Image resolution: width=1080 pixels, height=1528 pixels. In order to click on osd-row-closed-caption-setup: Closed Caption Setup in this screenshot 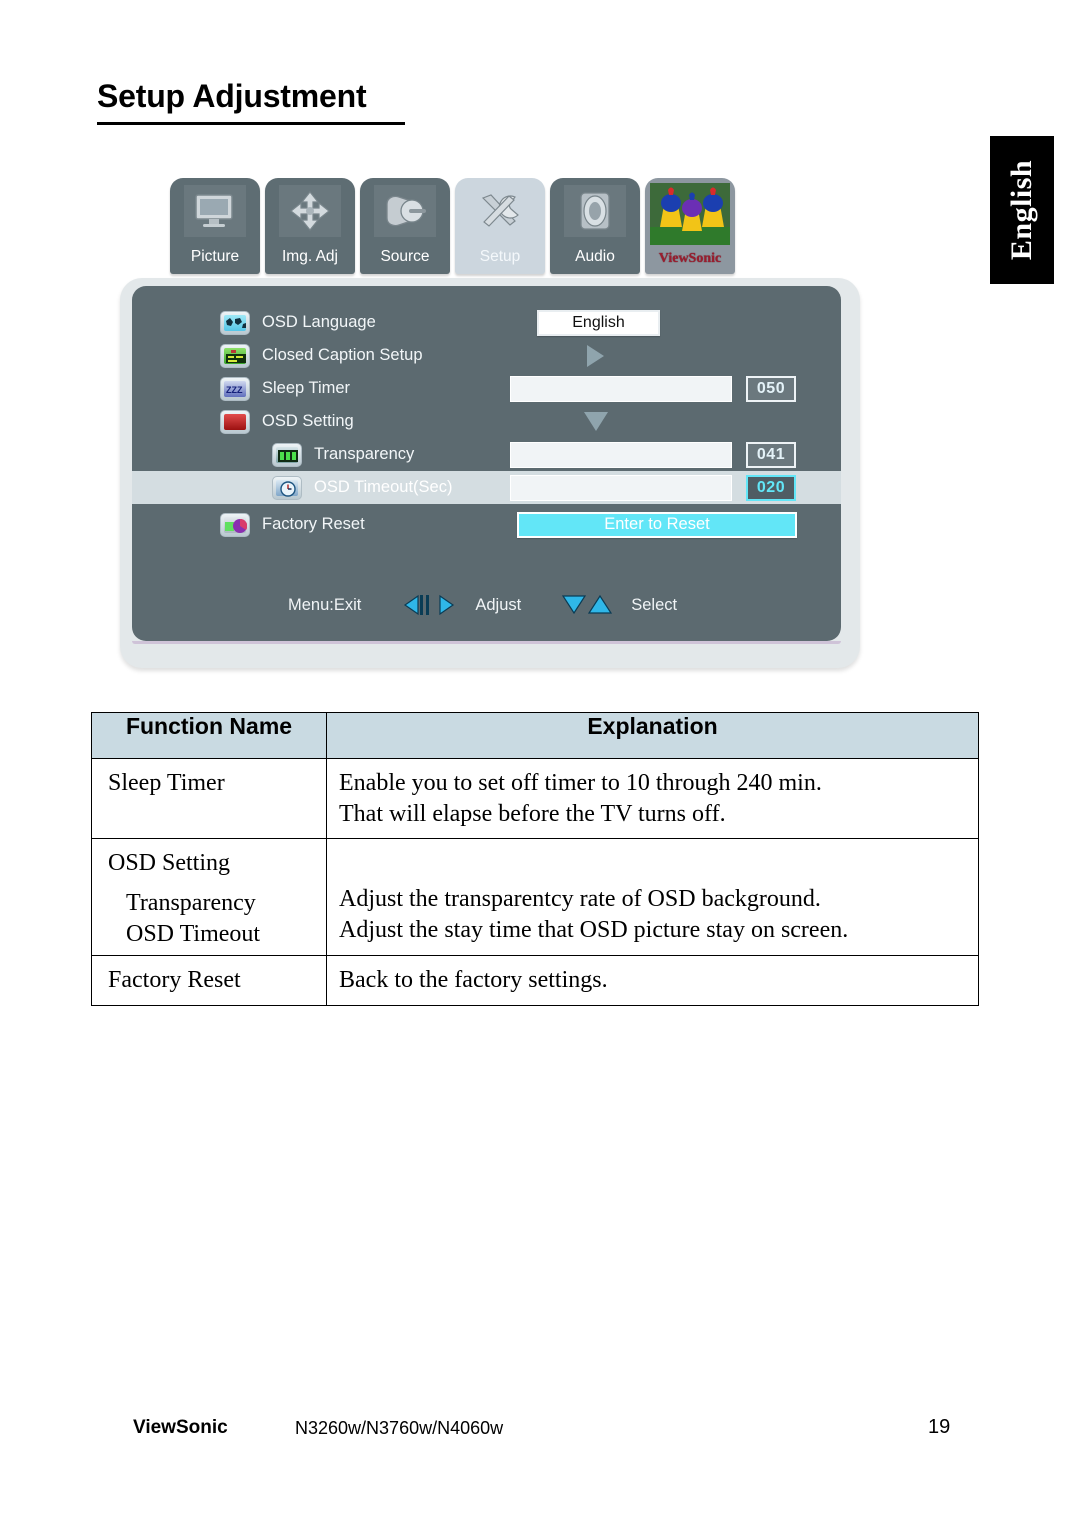, I will do `click(486, 355)`.